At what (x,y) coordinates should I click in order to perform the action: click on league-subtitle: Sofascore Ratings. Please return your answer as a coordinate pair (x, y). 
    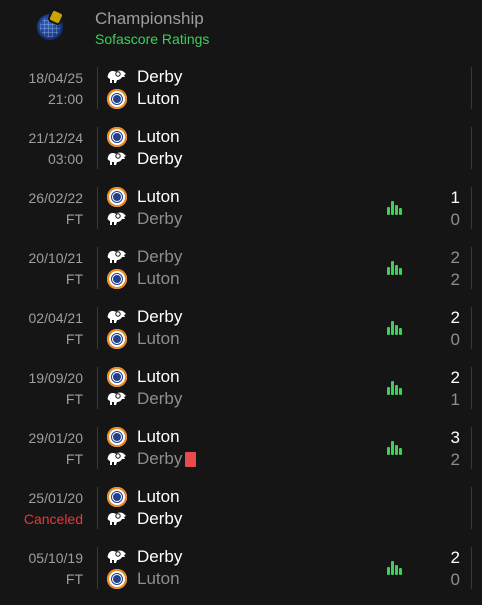
    Looking at the image, I should click on (152, 39).